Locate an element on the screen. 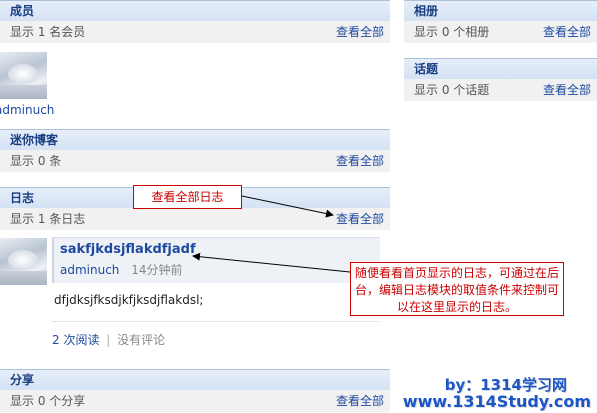 This screenshot has height=413, width=597. members-header: 成员 is located at coordinates (195, 10).